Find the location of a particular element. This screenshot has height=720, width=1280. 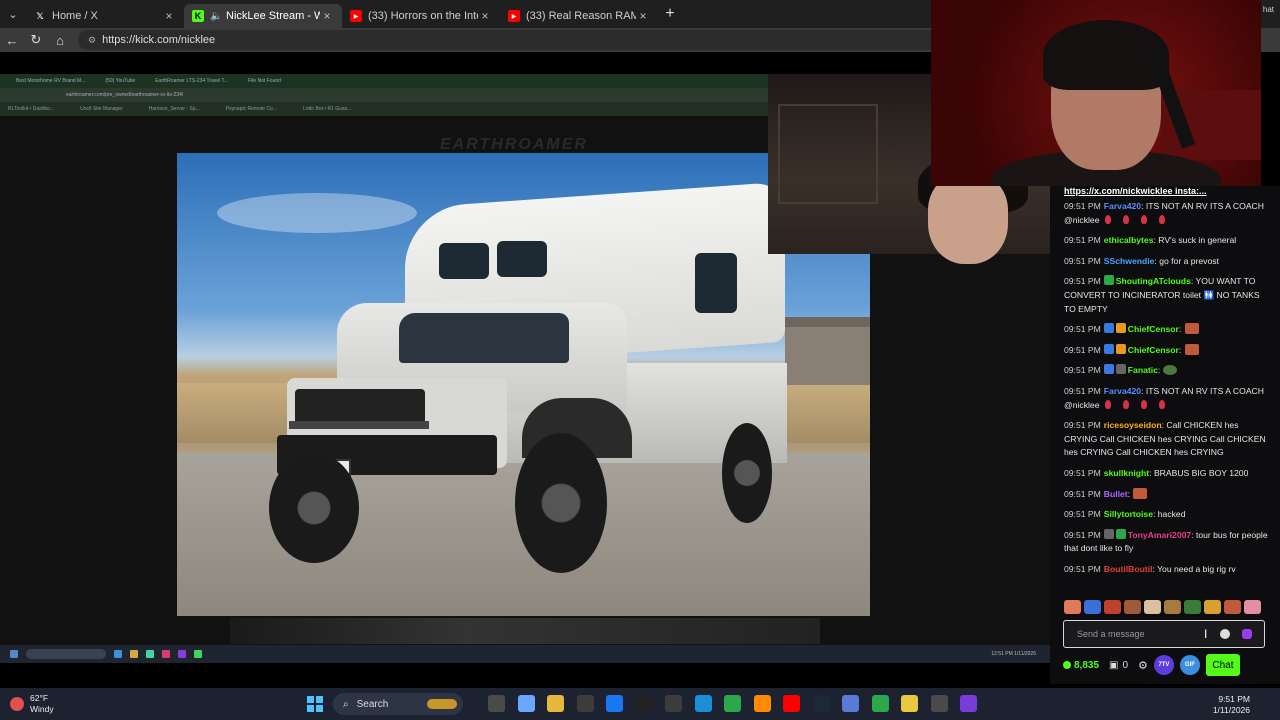

tab-ram-prices: ▶ (33) Real Reason RAM Prices Are S × is located at coordinates (579, 16).